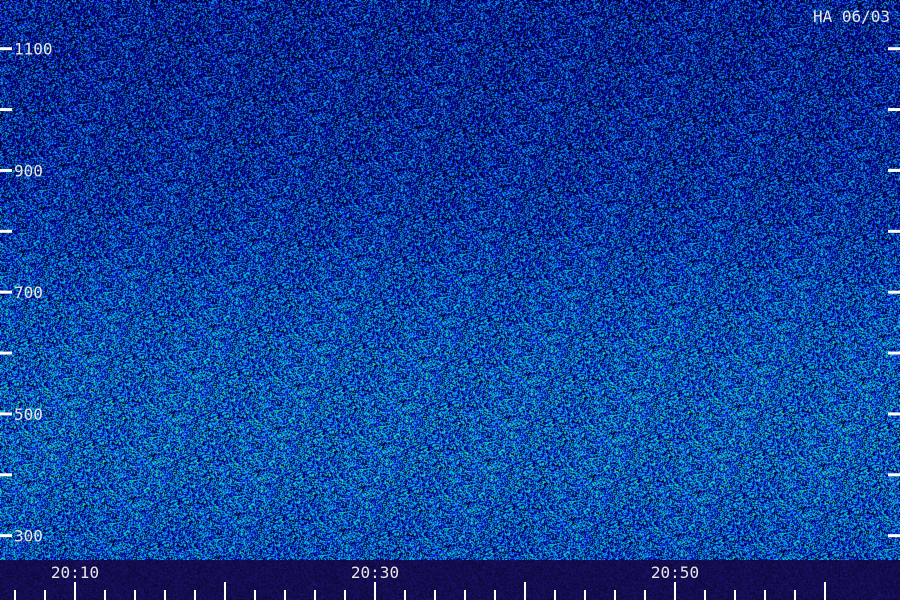 The width and height of the screenshot is (900, 600). I want to click on x-tick-label: 20:10, so click(75, 572).